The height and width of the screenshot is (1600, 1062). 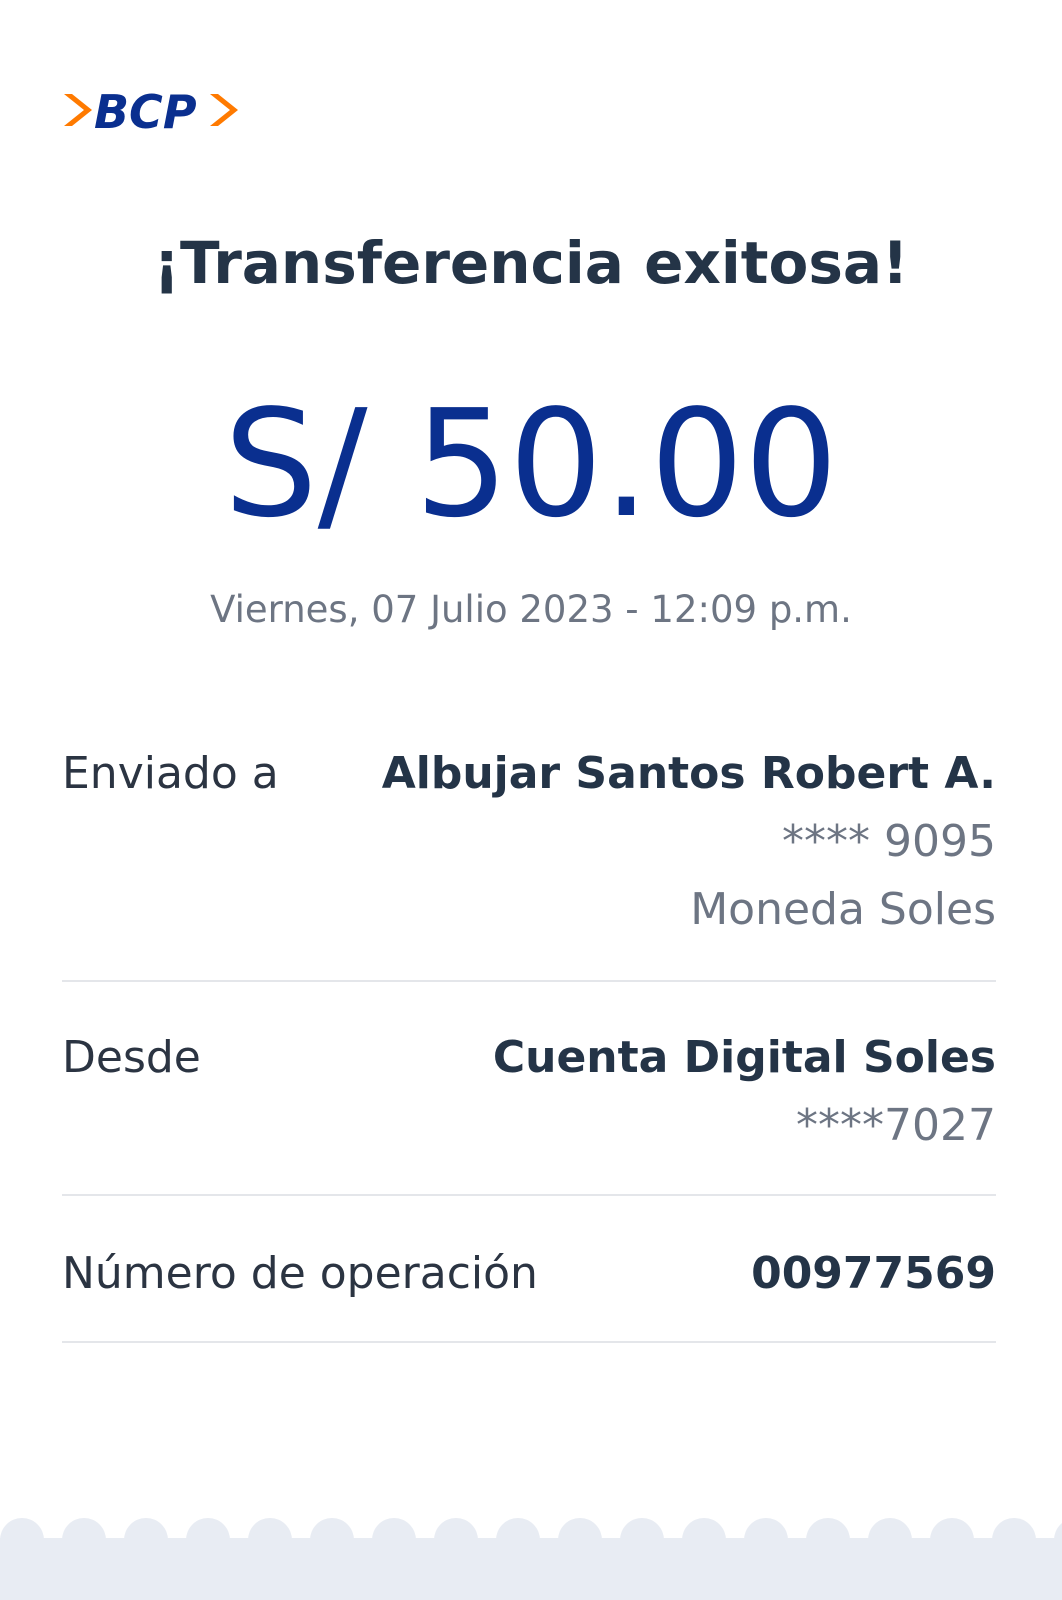 I want to click on operation-values: 00977569, so click(x=873, y=1274).